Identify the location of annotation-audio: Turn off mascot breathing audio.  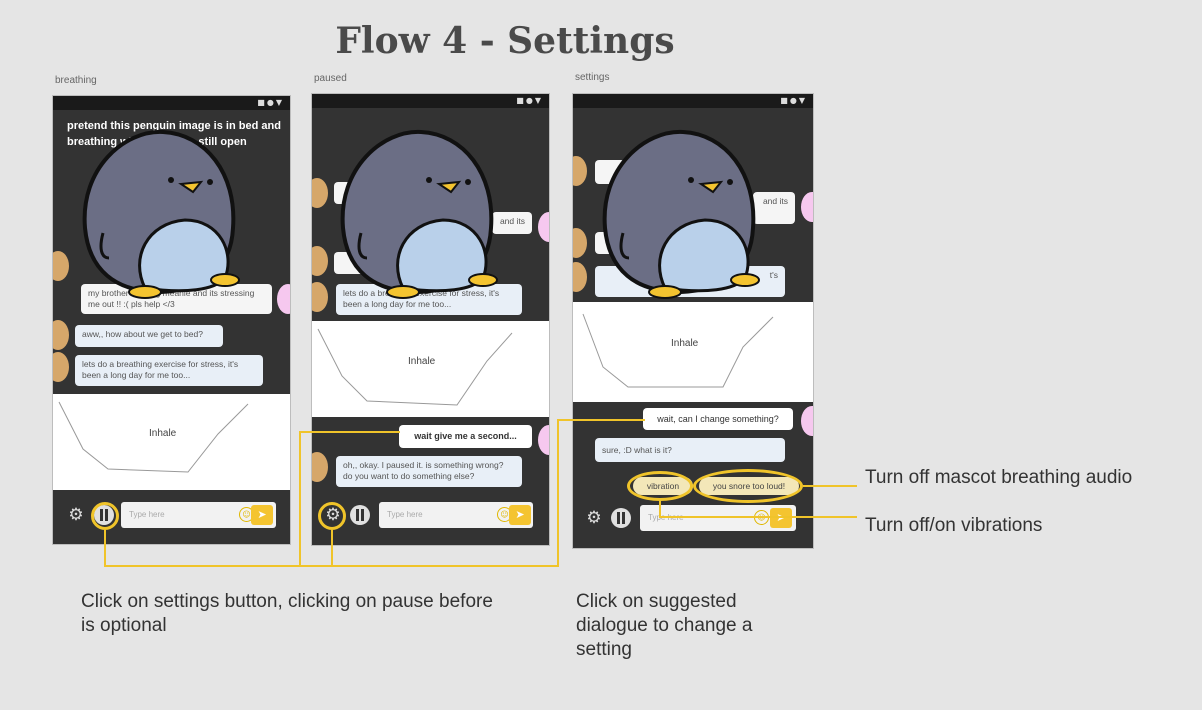
(999, 477).